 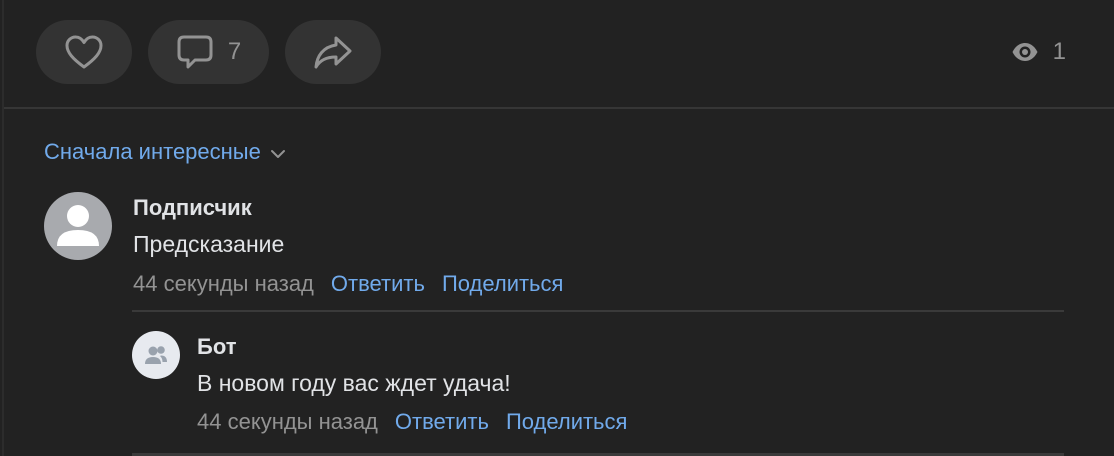 What do you see at coordinates (442, 422) in the screenshot?
I see `reply-reply-button: Ответить` at bounding box center [442, 422].